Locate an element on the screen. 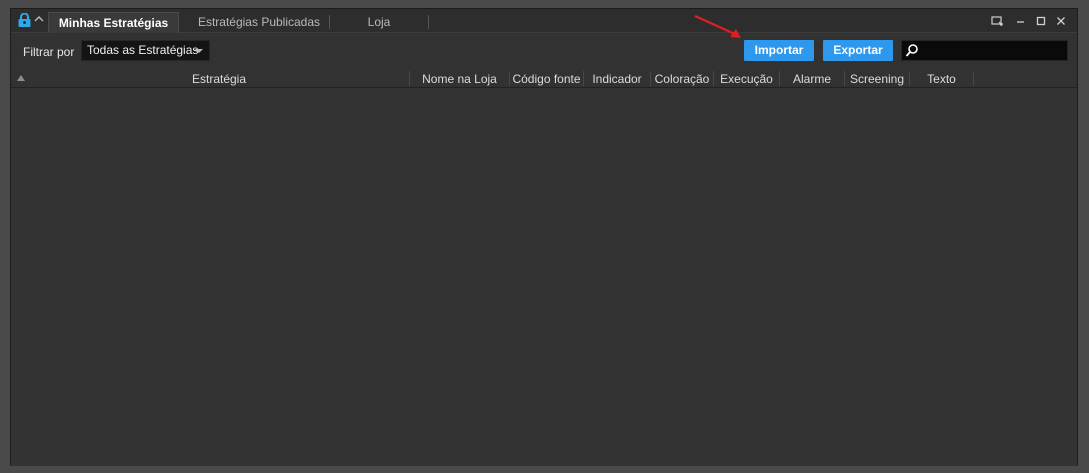  search-icon is located at coordinates (911, 50).